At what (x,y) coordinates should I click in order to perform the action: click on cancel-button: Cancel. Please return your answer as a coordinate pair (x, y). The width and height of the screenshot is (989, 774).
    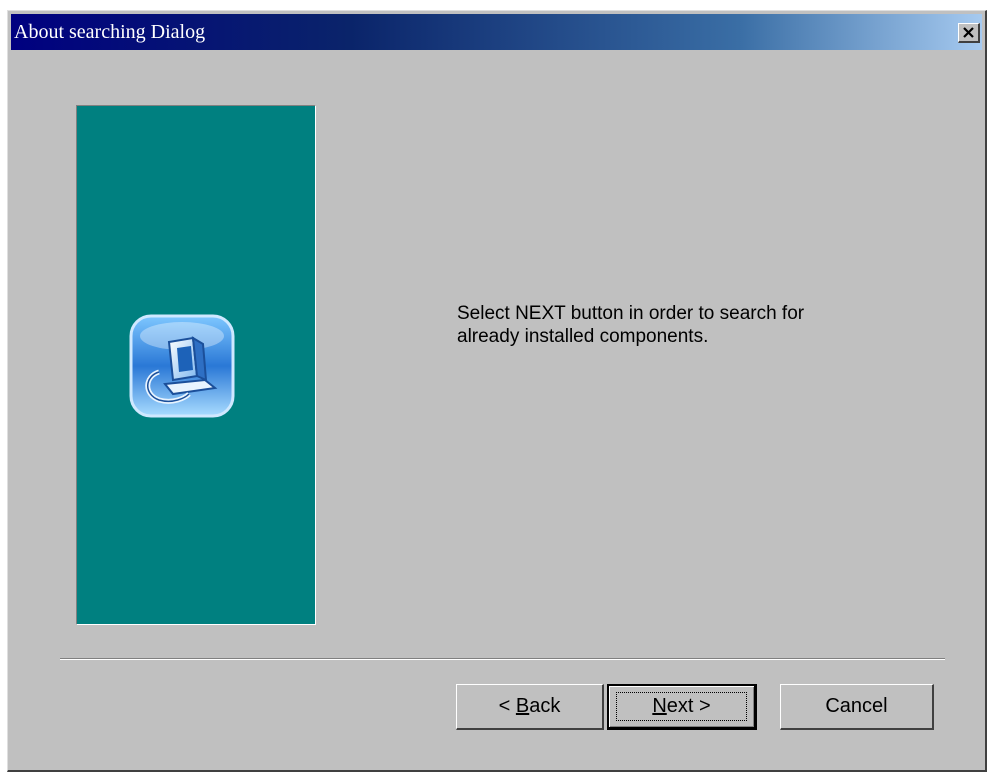
    Looking at the image, I should click on (857, 707).